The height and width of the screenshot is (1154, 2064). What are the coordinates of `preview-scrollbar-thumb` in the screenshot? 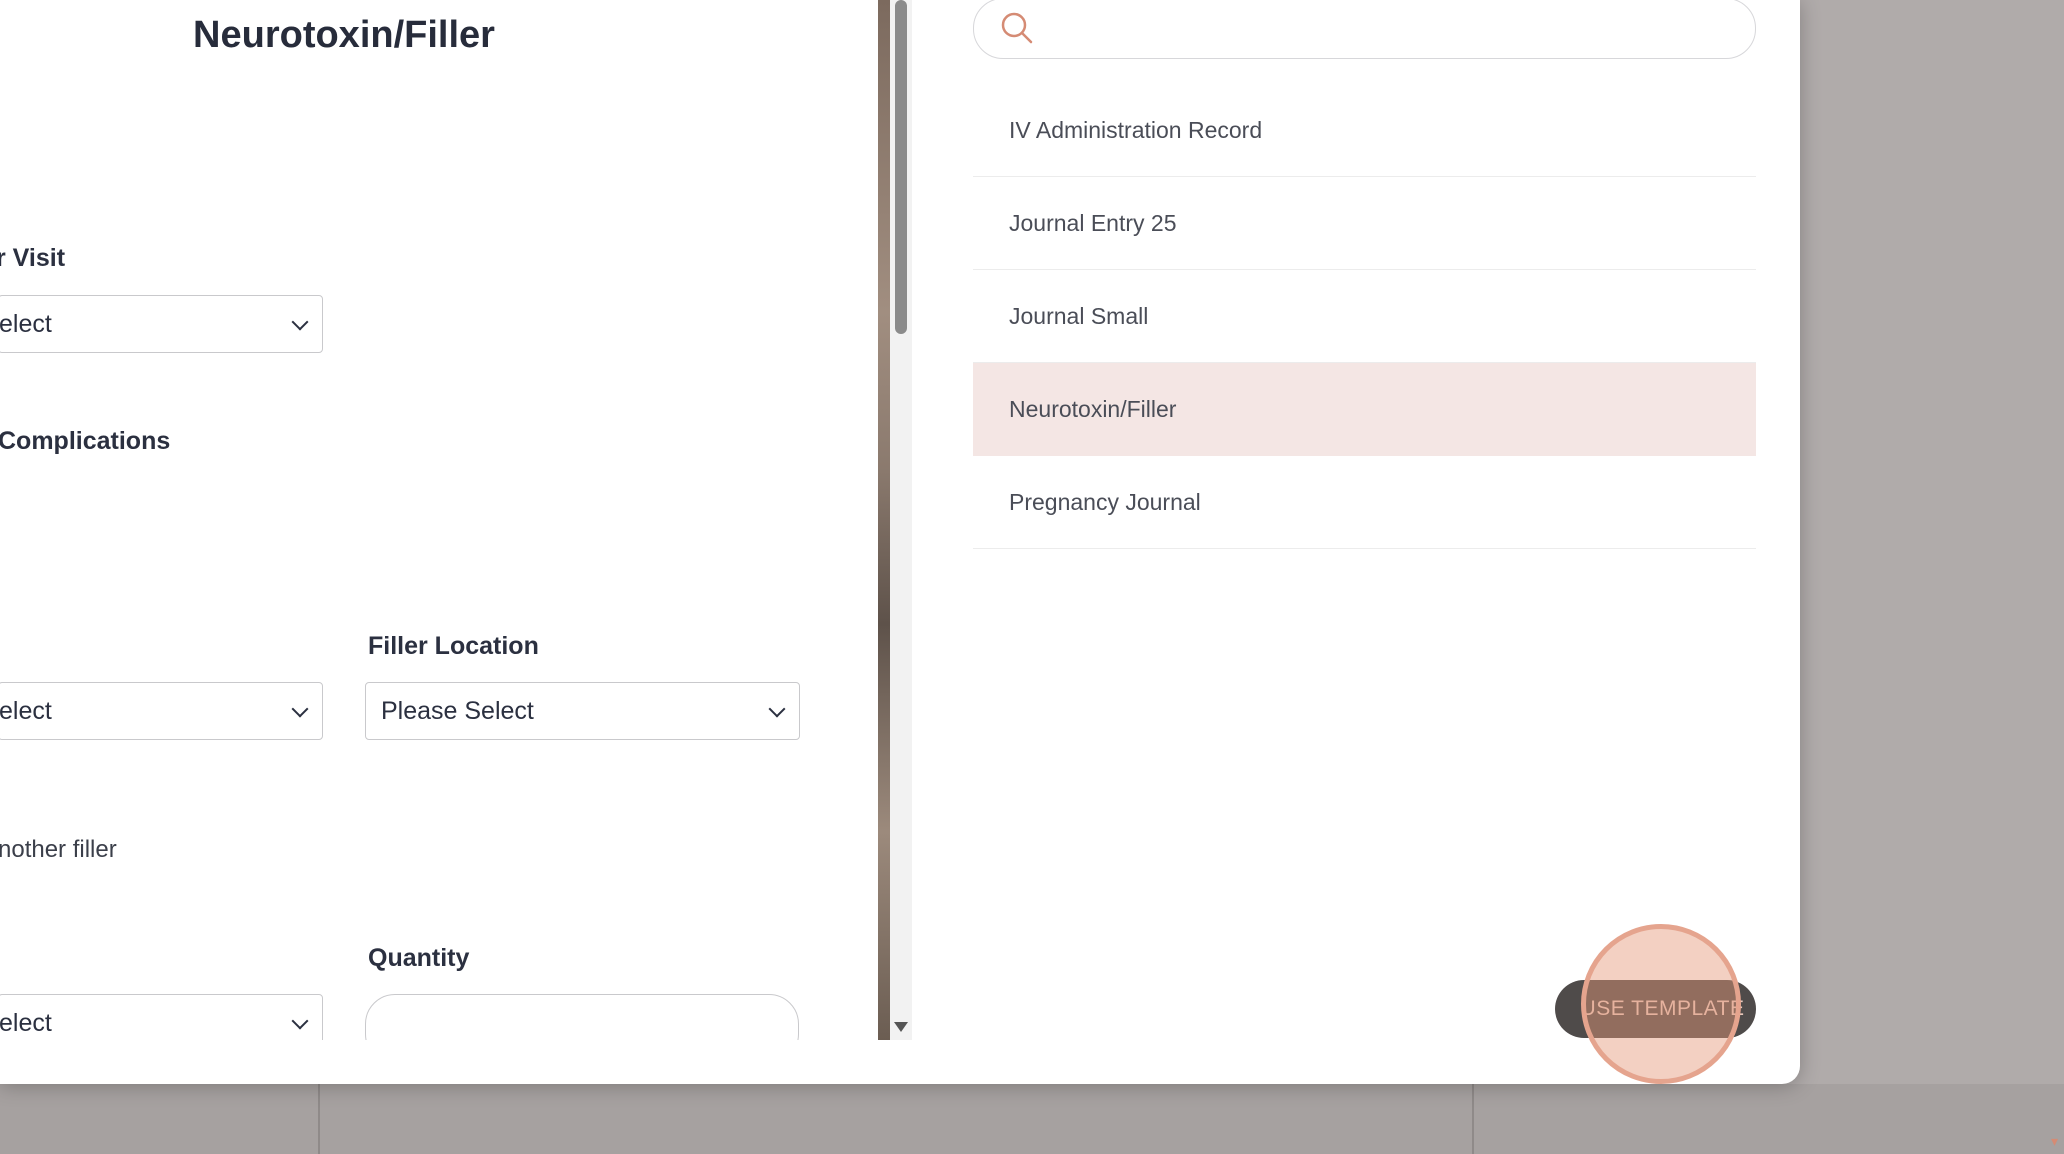 It's located at (901, 167).